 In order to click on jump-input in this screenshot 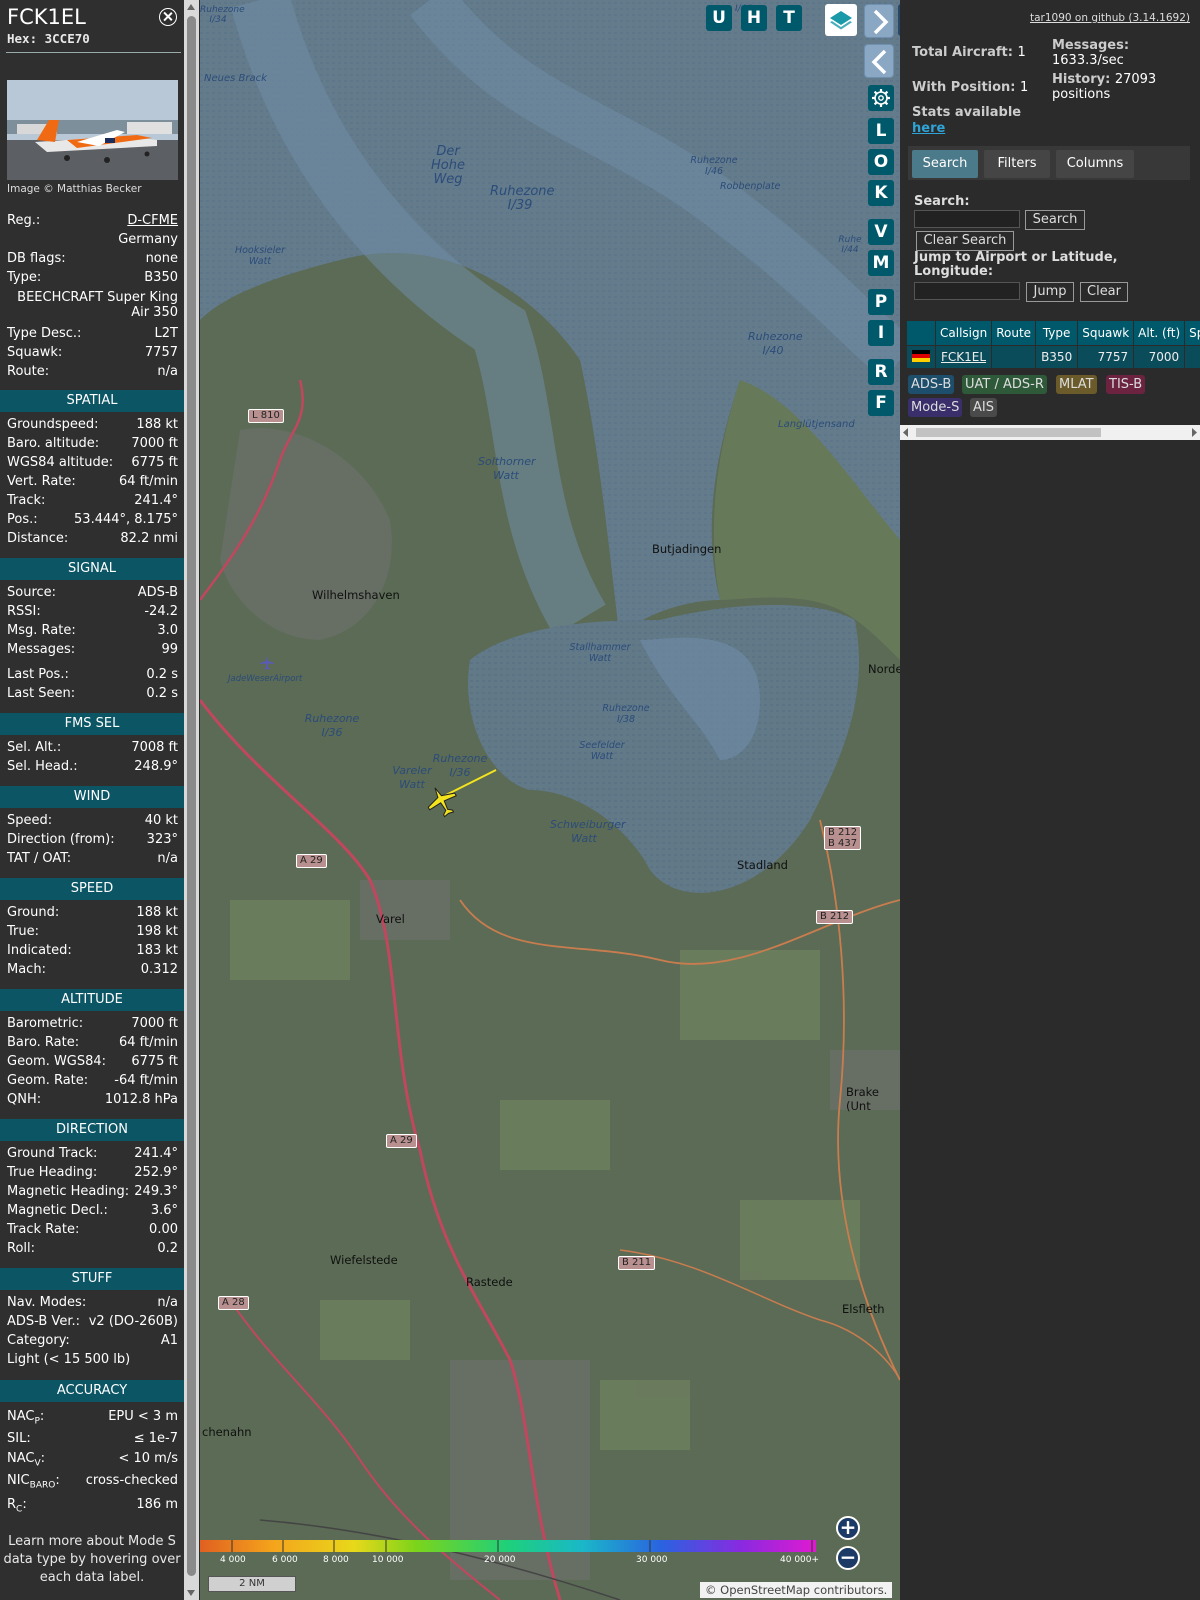, I will do `click(967, 291)`.